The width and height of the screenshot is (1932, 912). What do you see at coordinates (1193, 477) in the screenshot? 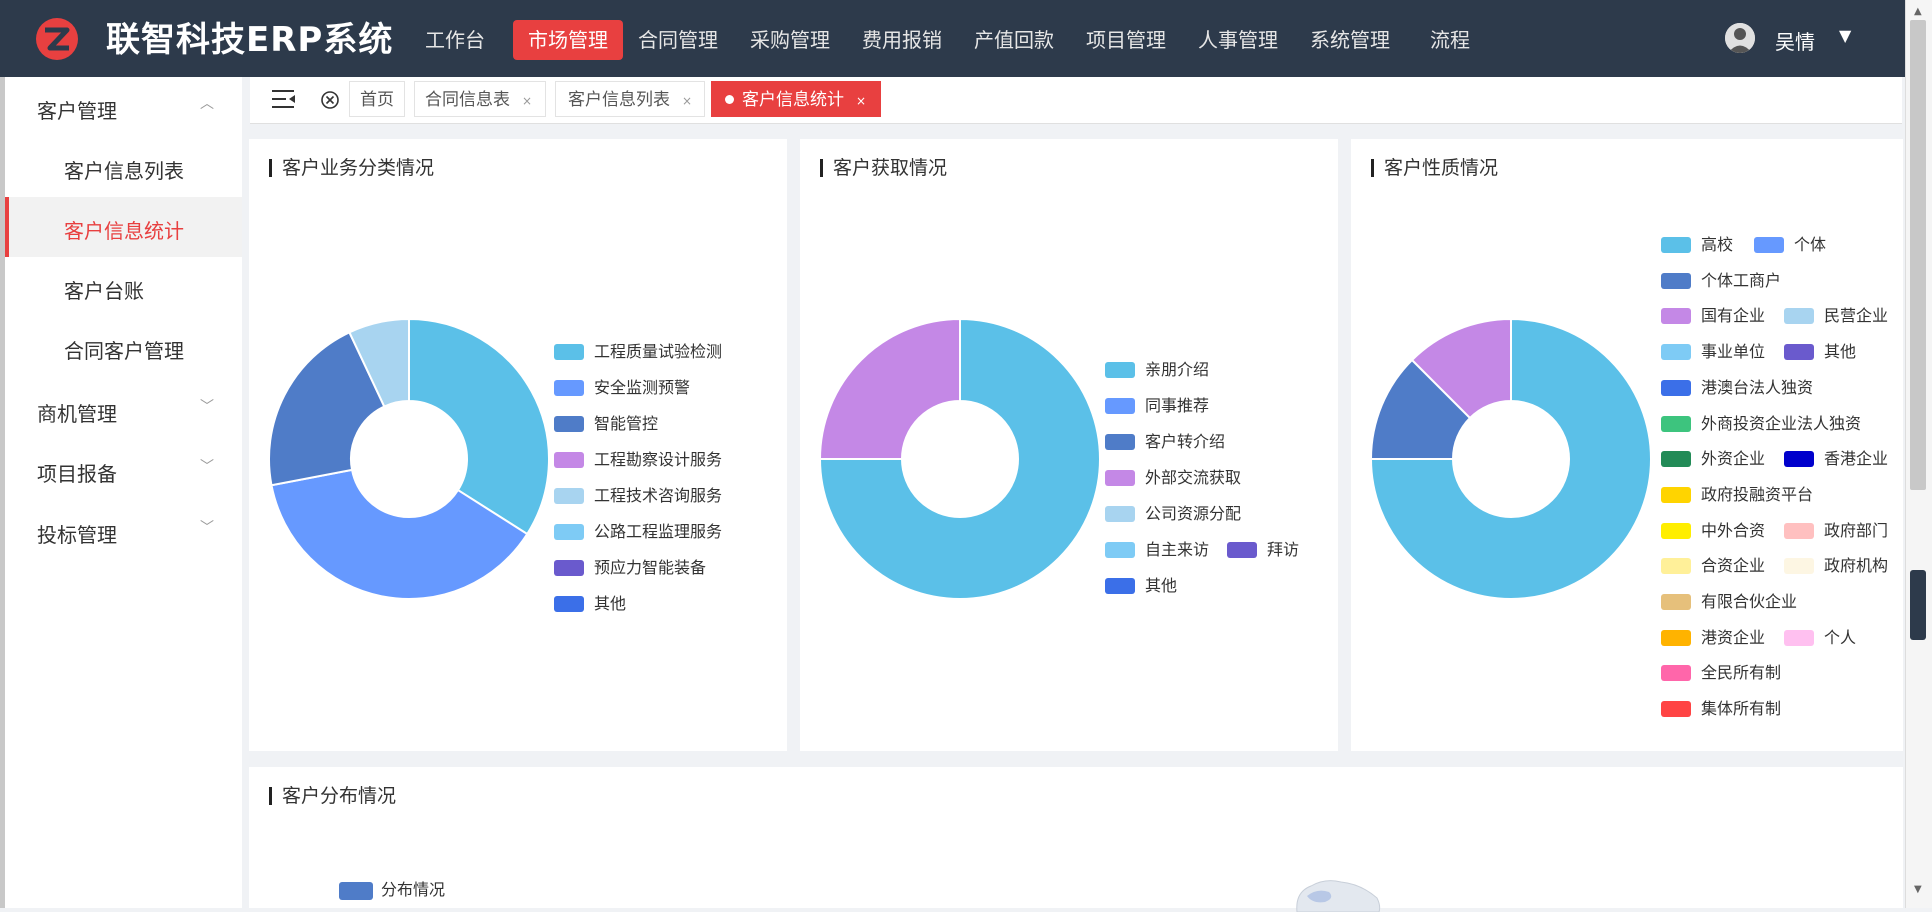
I see `legend-label: 外部交流获取` at bounding box center [1193, 477].